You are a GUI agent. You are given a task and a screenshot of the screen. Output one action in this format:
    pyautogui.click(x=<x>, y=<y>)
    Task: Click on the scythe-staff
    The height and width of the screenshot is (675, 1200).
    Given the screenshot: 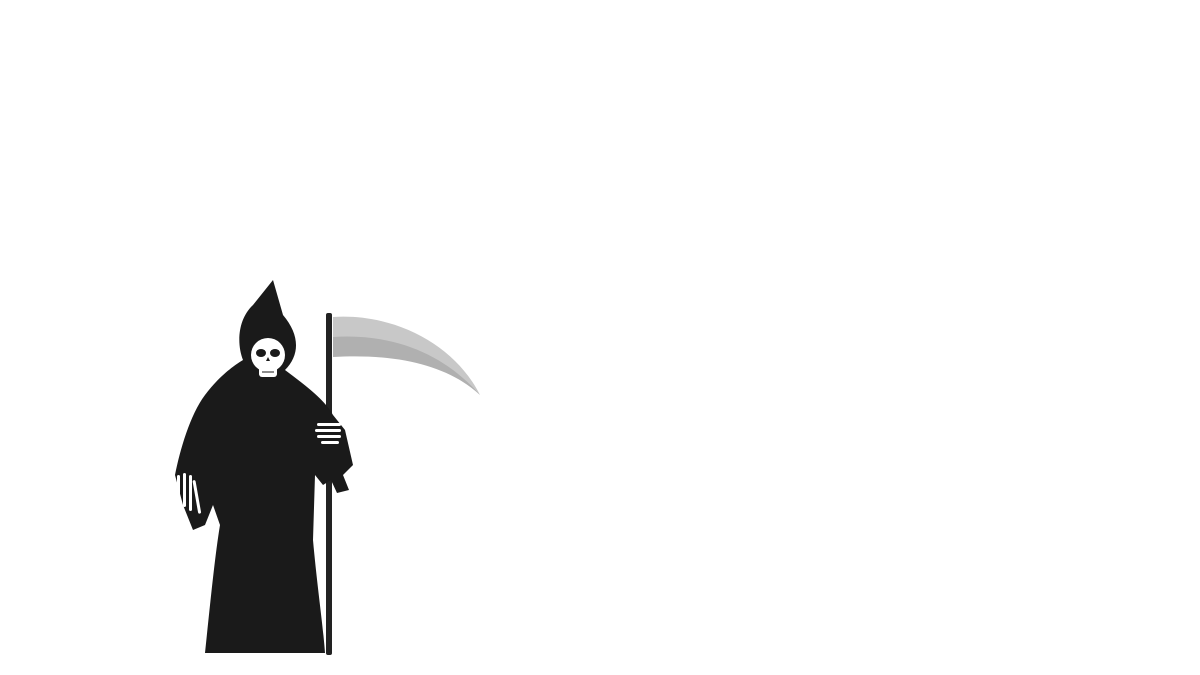 What is the action you would take?
    pyautogui.click(x=329, y=484)
    